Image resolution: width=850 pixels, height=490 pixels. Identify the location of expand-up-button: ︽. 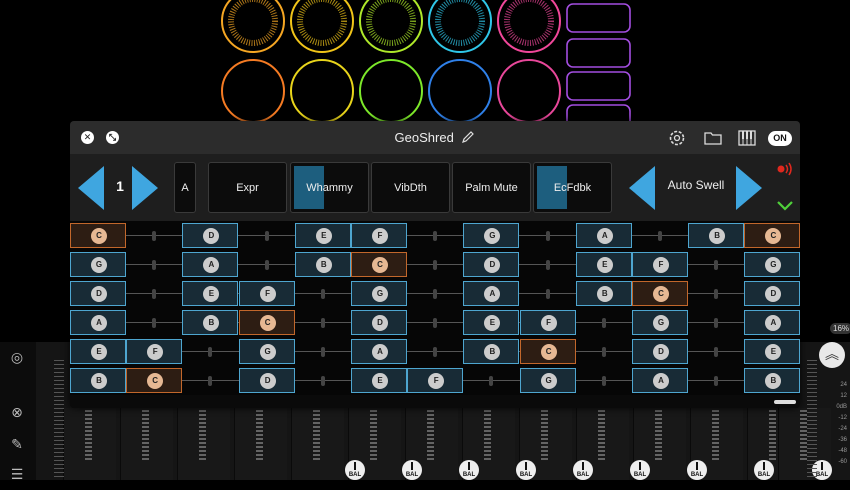
(832, 355).